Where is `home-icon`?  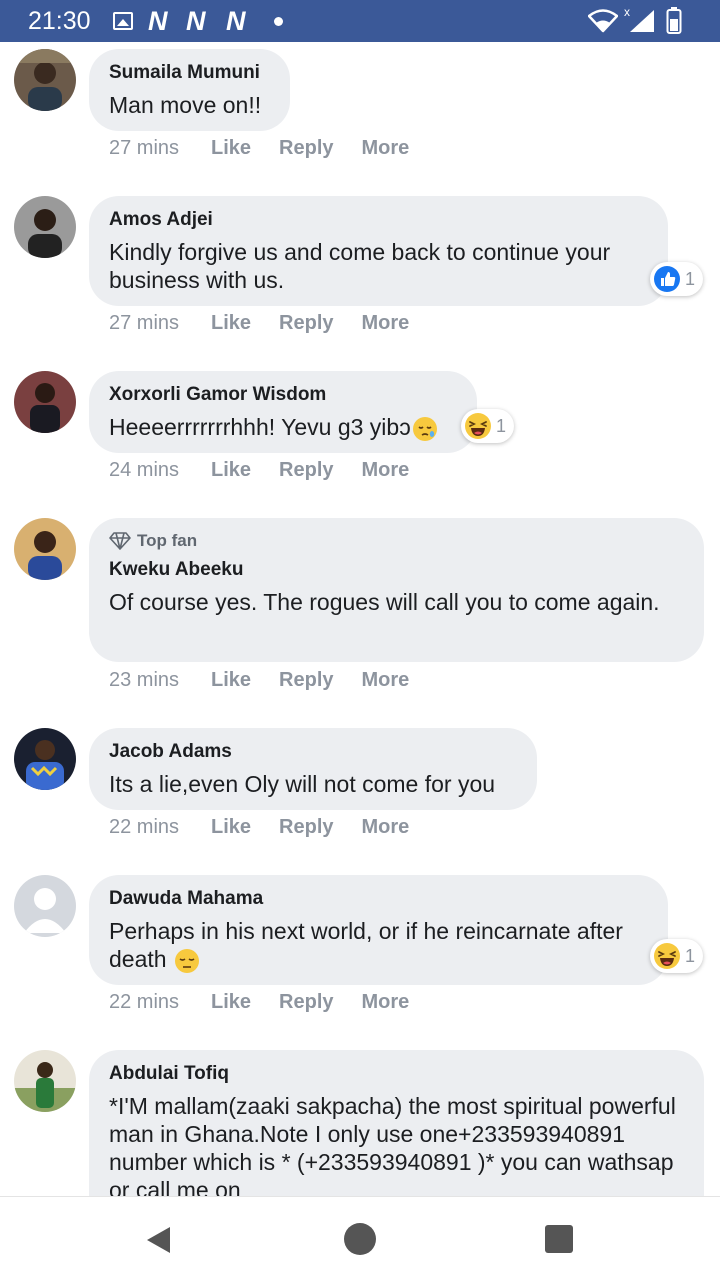 home-icon is located at coordinates (360, 1239).